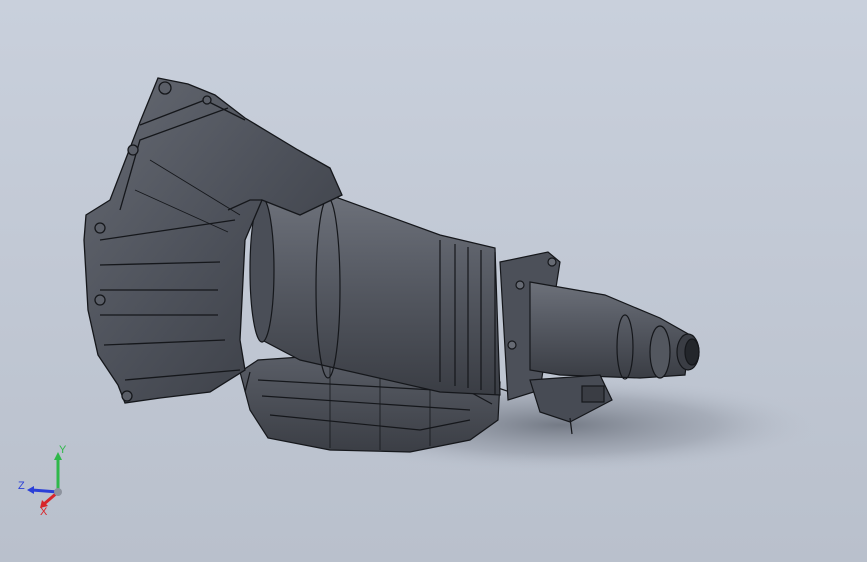 The height and width of the screenshot is (562, 867). Describe the element at coordinates (49, 480) in the screenshot. I see `view-orientation-triad: Y X Z` at that location.